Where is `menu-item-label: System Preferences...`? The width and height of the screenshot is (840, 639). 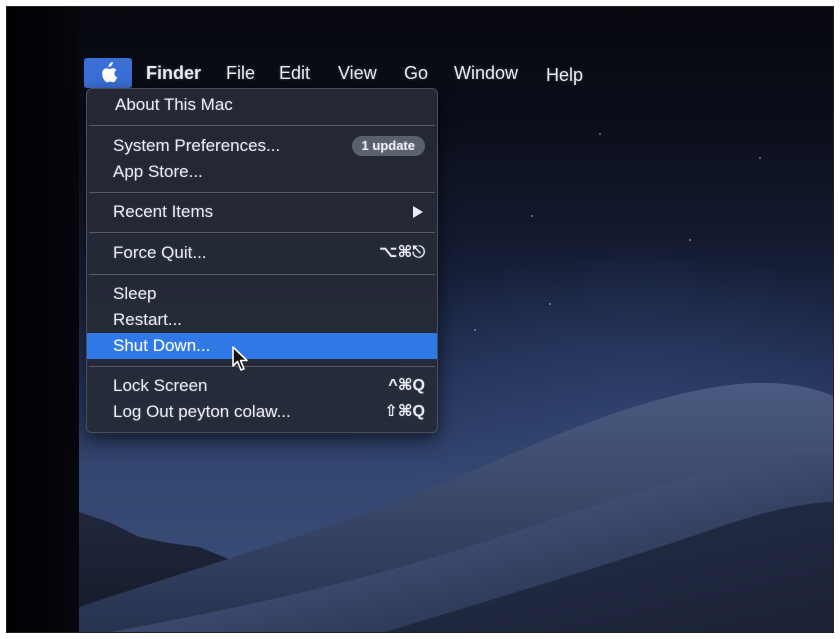 menu-item-label: System Preferences... is located at coordinates (197, 145).